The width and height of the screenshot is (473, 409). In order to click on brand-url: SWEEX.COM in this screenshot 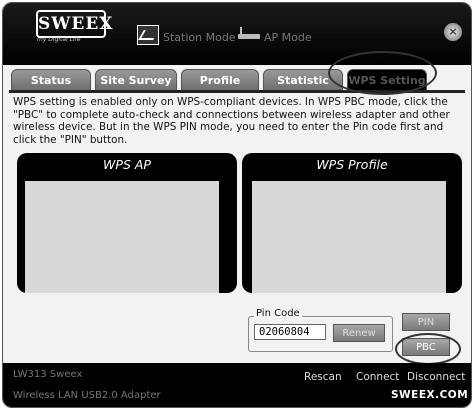, I will do `click(430, 395)`.